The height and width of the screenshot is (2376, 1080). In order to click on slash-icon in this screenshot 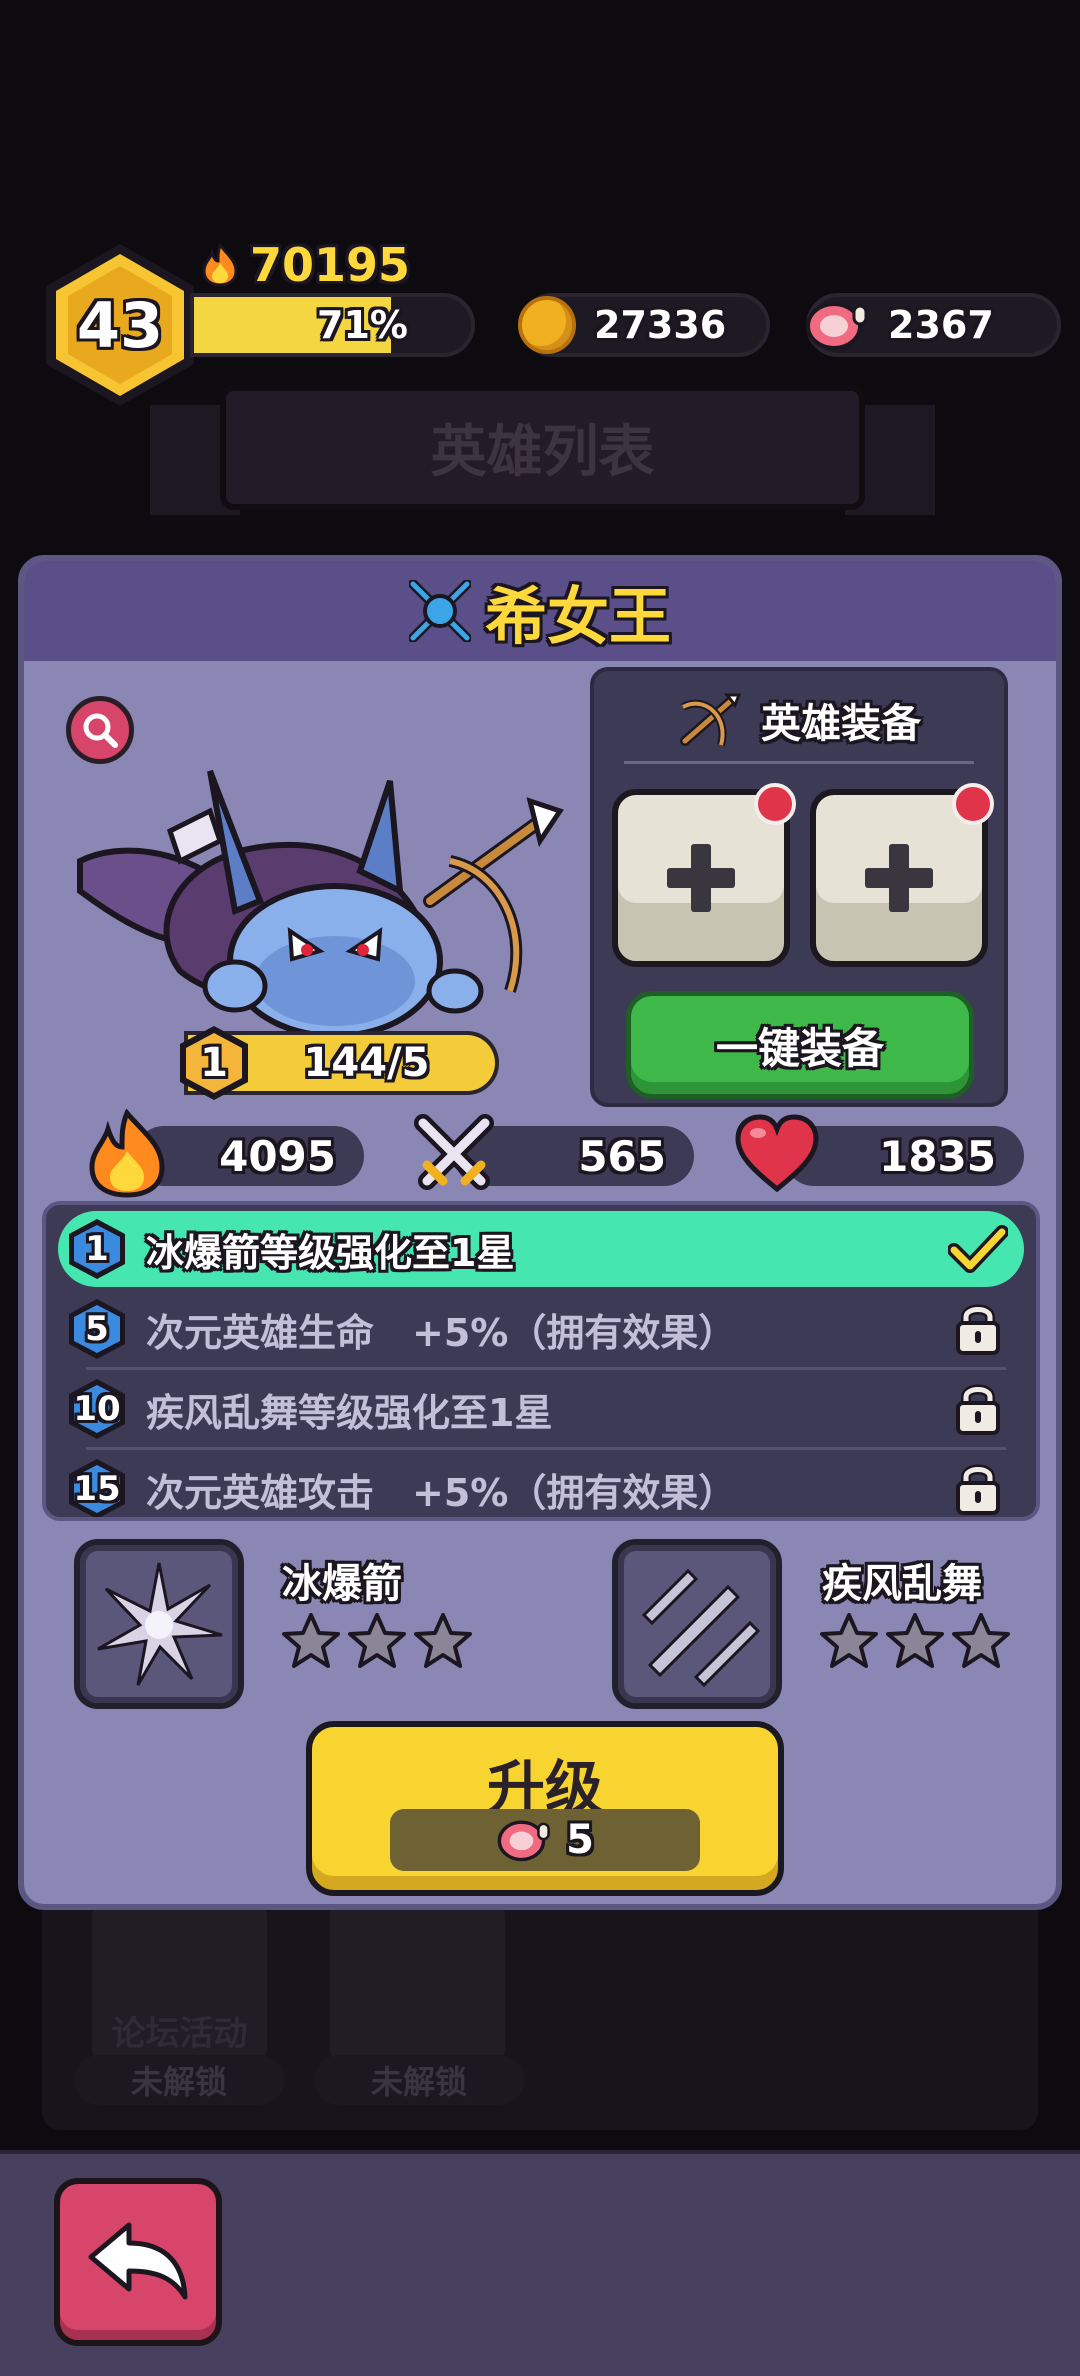, I will do `click(701, 1628)`.